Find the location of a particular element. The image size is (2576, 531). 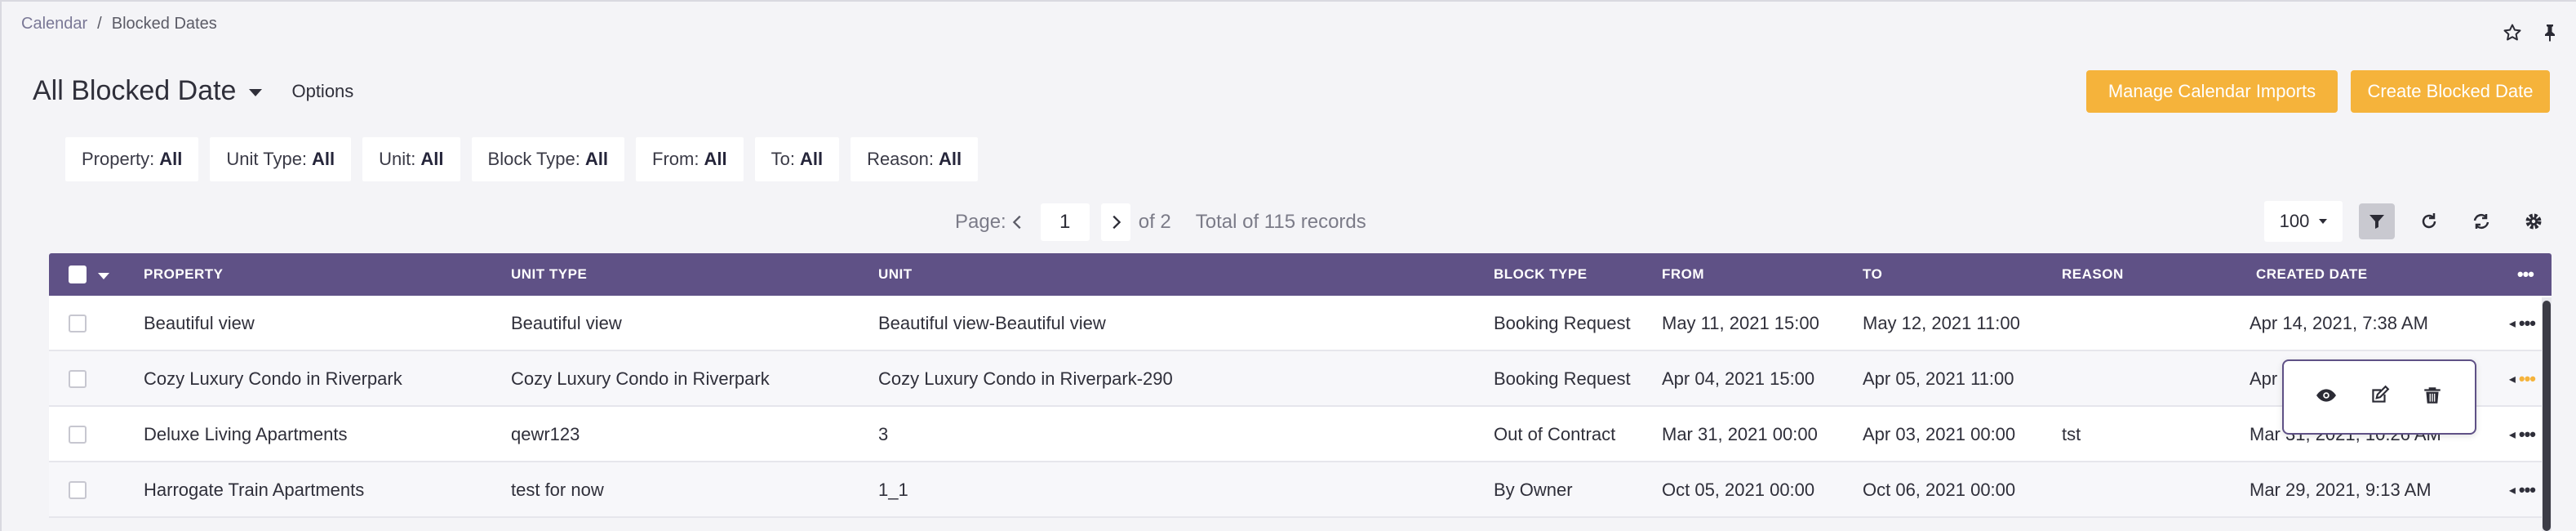

pin-icon is located at coordinates (2550, 35).